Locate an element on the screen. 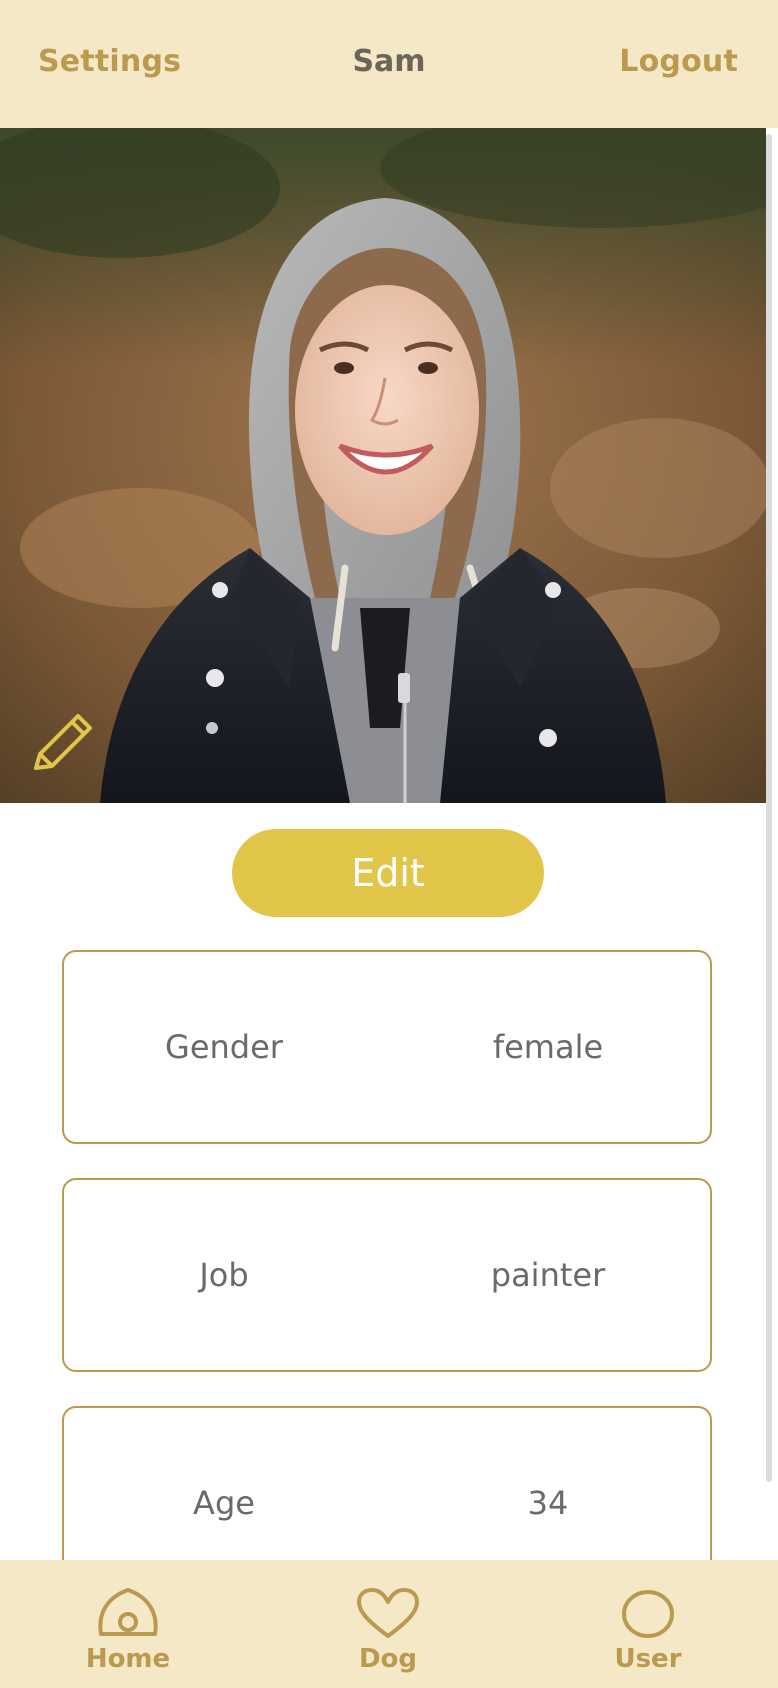 The image size is (778, 1688). edit-button: Edit is located at coordinates (388, 873).